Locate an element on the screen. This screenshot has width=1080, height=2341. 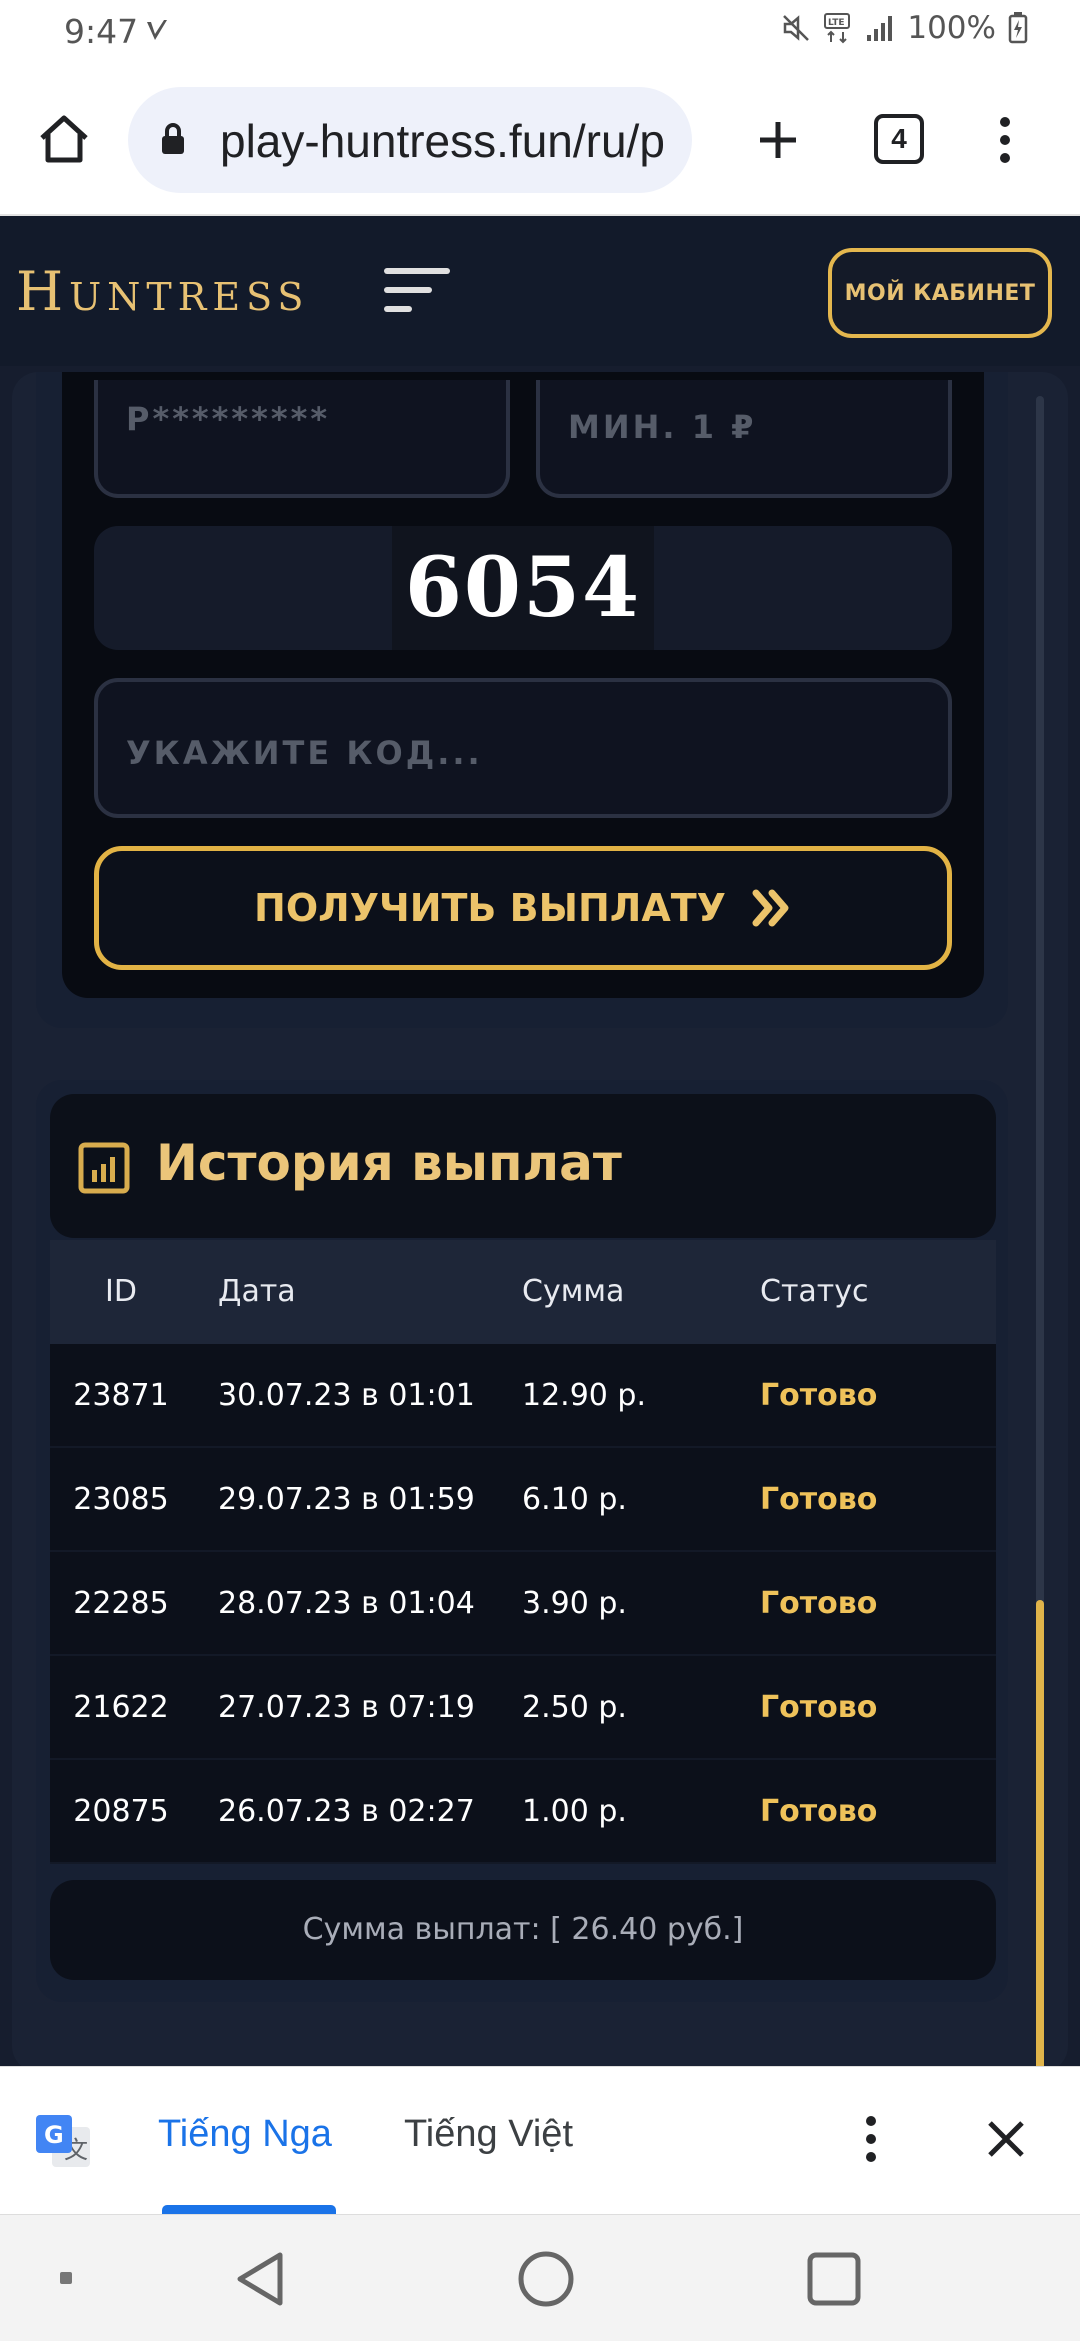
nav-indicator-dot is located at coordinates (66, 2278).